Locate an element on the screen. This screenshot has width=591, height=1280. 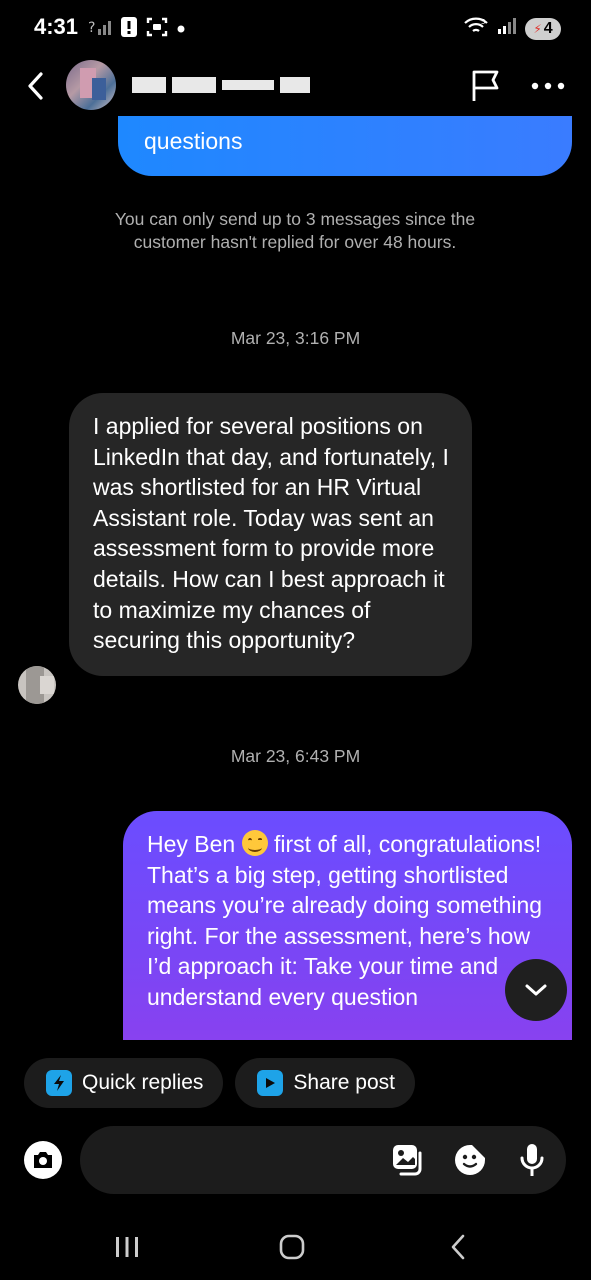
wifi-icon: 5 is located at coordinates (476, 28).